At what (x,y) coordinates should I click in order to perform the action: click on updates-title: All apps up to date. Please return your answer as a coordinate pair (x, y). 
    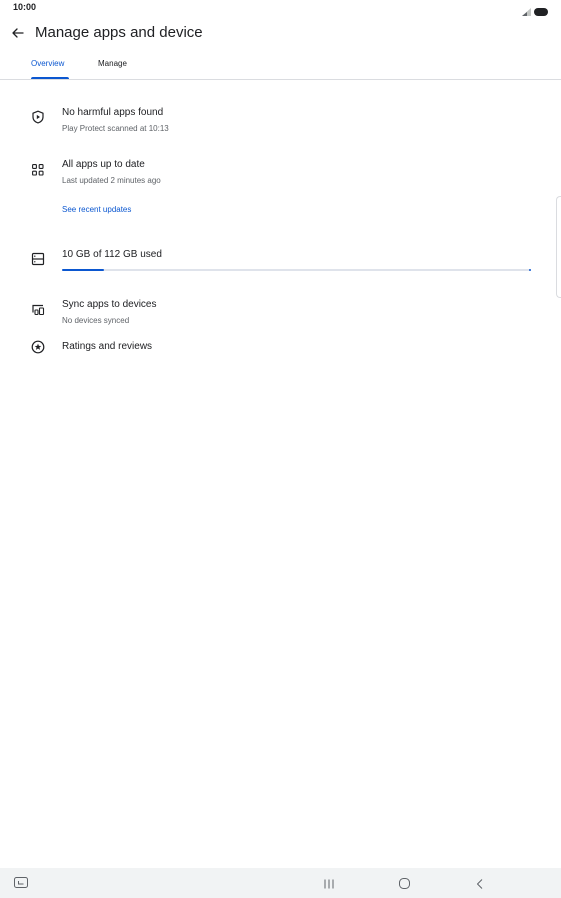
    Looking at the image, I should click on (103, 164).